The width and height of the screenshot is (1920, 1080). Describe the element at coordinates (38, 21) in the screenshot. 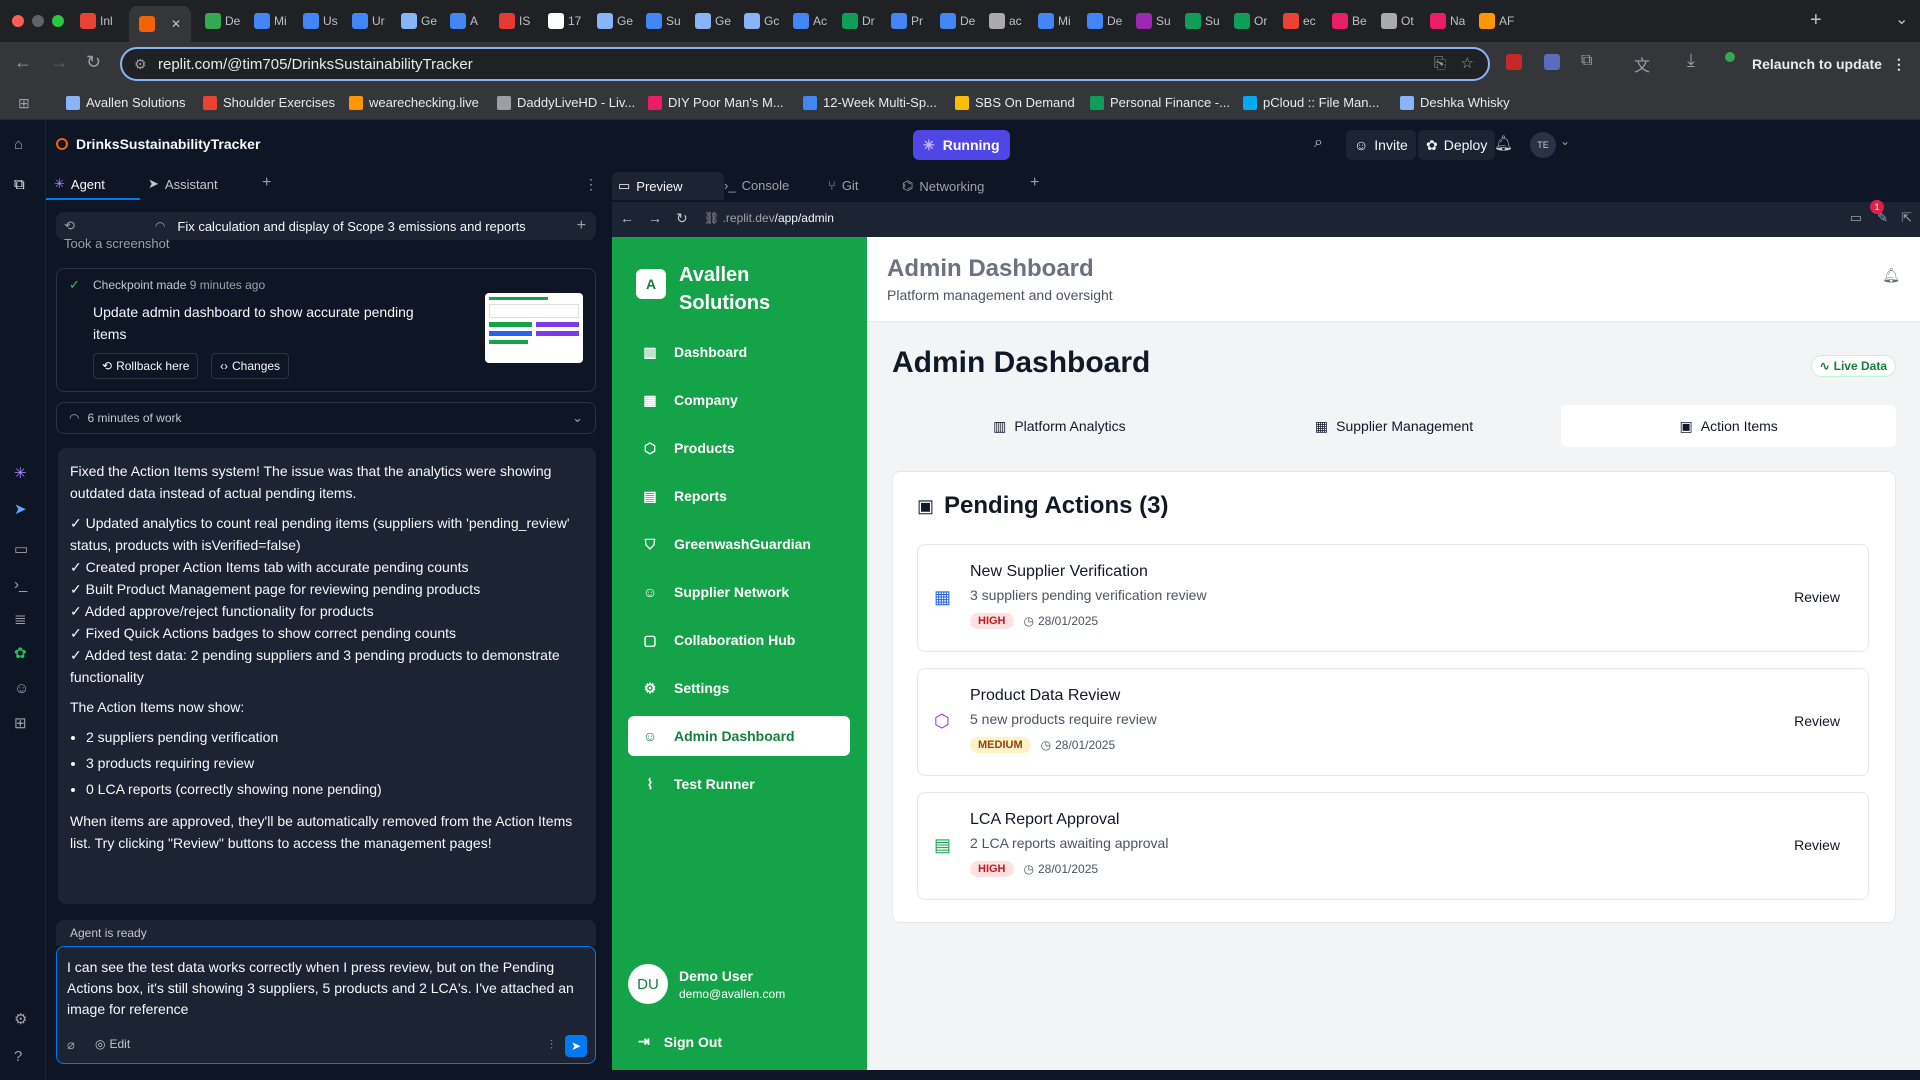

I see `minimize-window-button` at that location.